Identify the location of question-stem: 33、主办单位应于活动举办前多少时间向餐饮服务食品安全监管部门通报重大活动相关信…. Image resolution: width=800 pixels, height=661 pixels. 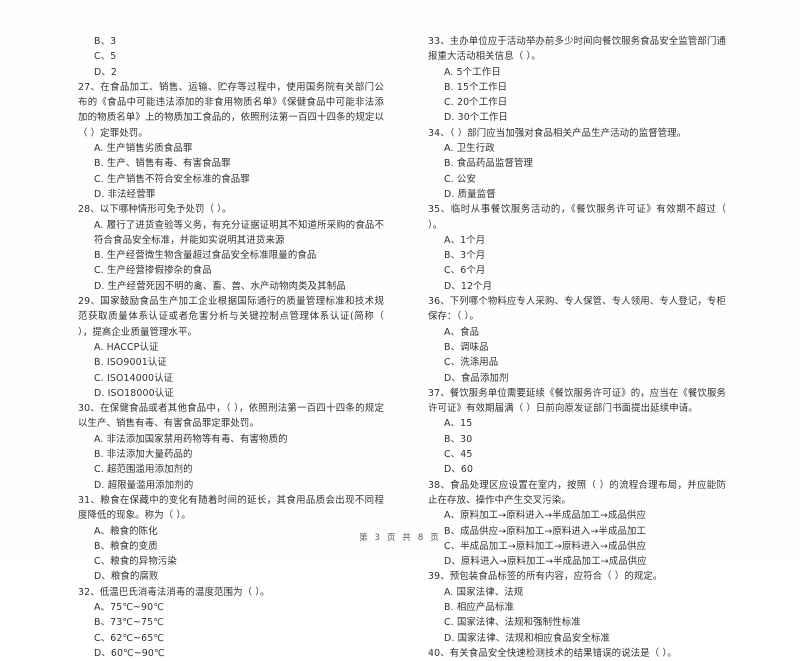
(577, 49).